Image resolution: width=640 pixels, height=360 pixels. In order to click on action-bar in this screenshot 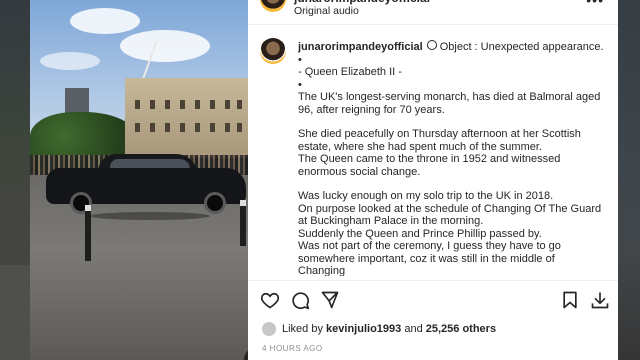, I will do `click(433, 300)`.